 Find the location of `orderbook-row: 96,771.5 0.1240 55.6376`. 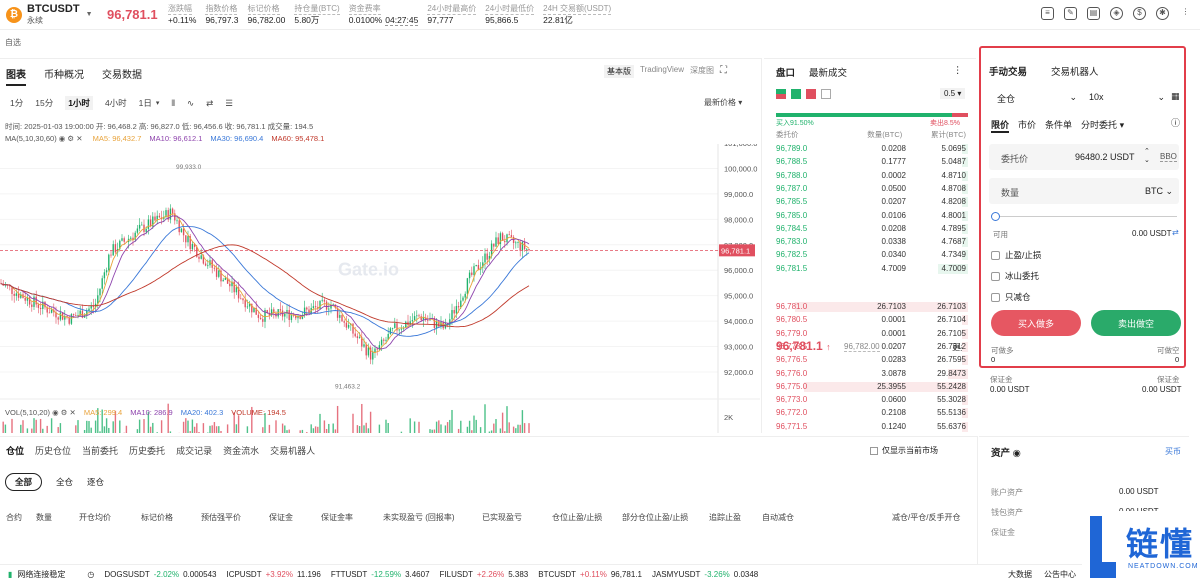

orderbook-row: 96,771.5 0.1240 55.6376 is located at coordinates (871, 427).